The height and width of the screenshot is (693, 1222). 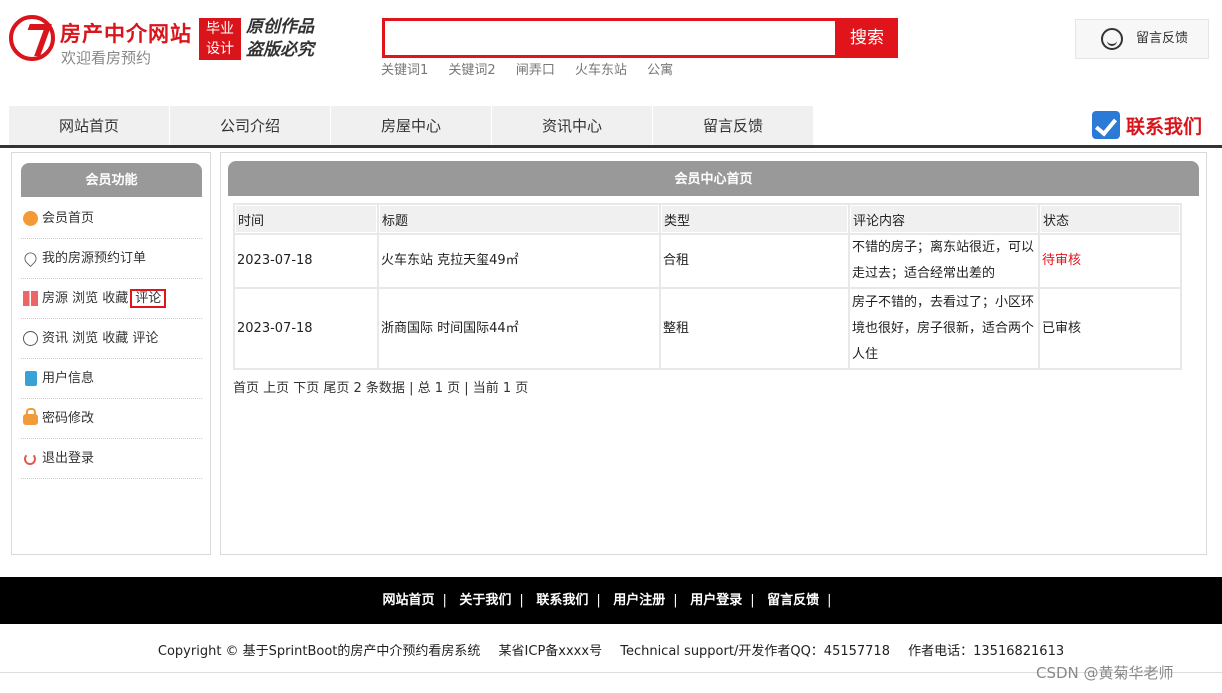 I want to click on column-header: 评论内容, so click(x=944, y=219).